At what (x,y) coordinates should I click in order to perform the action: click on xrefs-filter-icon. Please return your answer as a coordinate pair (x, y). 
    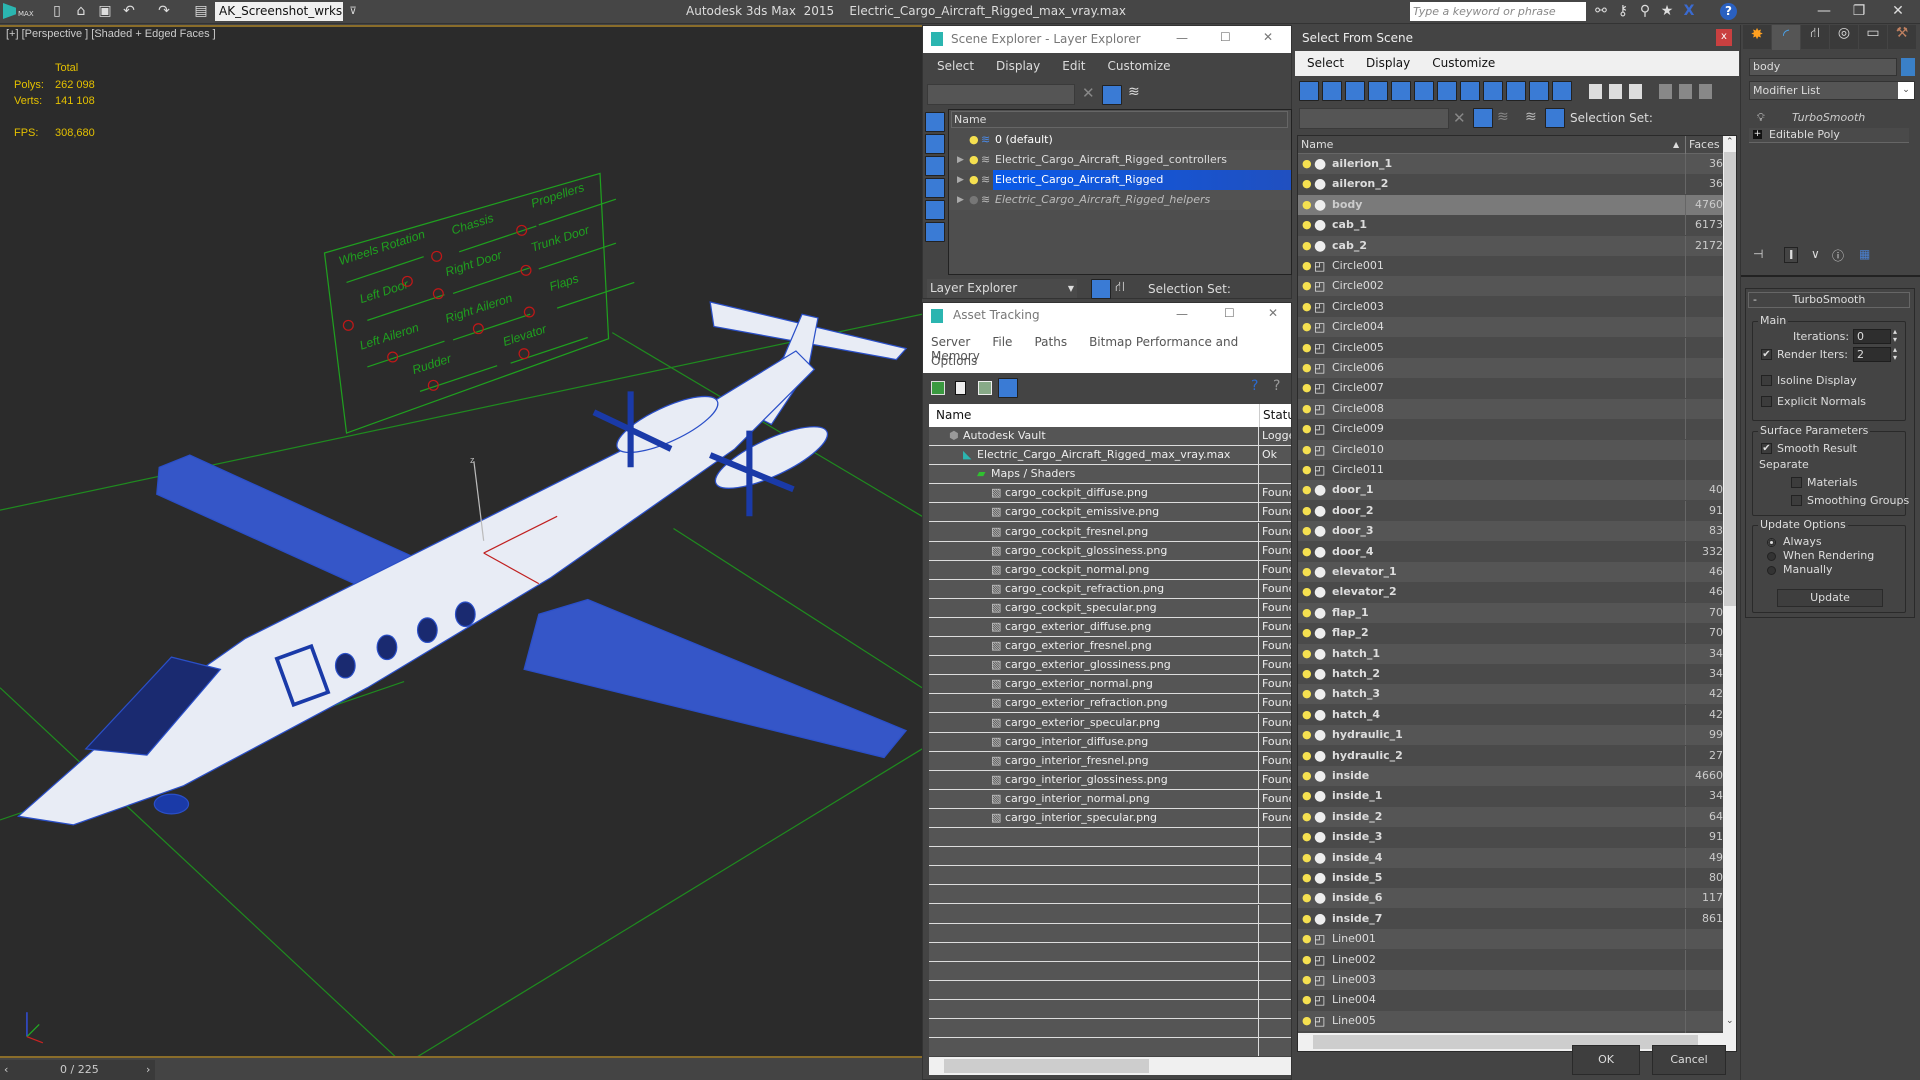
    Looking at the image, I should click on (1470, 91).